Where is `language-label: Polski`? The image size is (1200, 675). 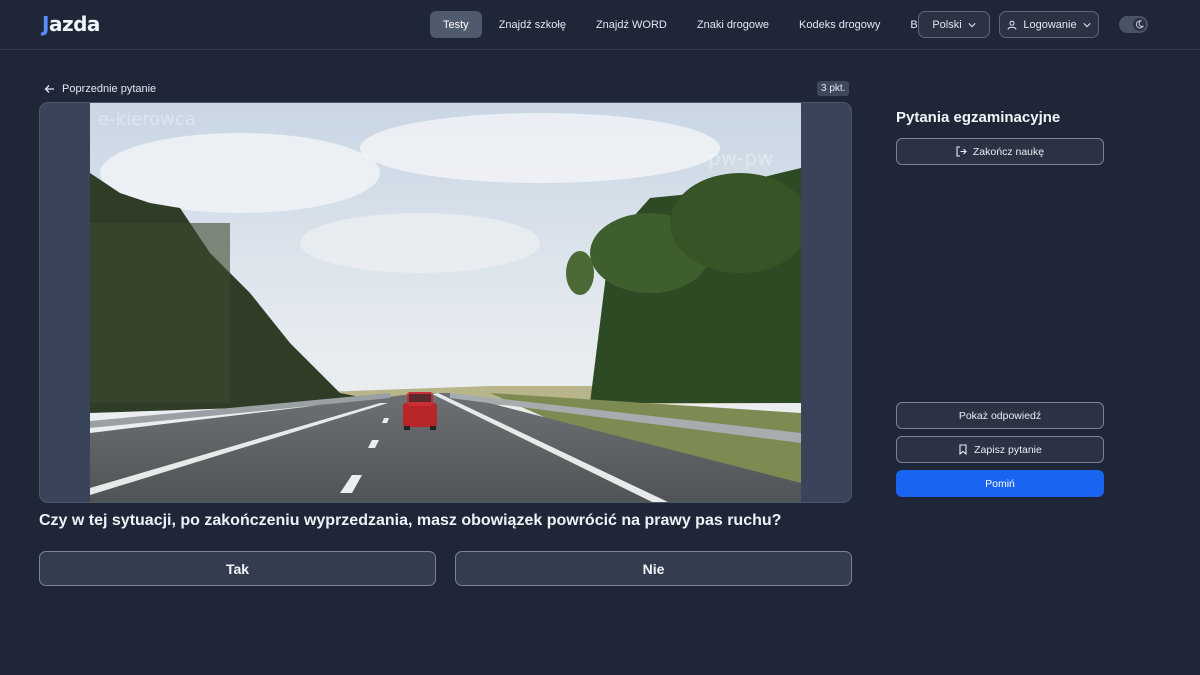
language-label: Polski is located at coordinates (947, 24).